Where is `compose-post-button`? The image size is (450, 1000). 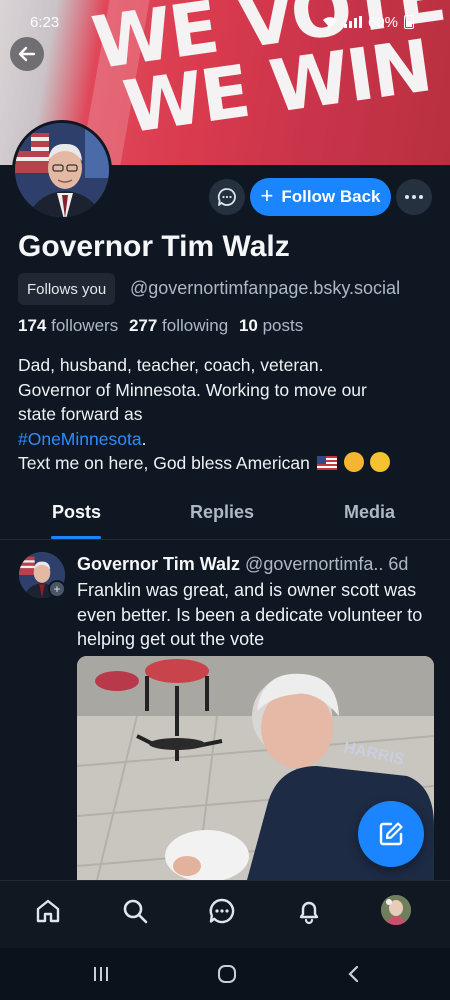
compose-post-button is located at coordinates (391, 834).